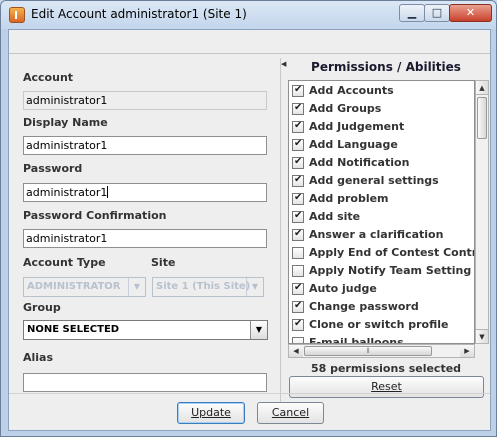 The image size is (497, 437). What do you see at coordinates (386, 67) in the screenshot?
I see `permissions-title: Permissions / Abilities` at bounding box center [386, 67].